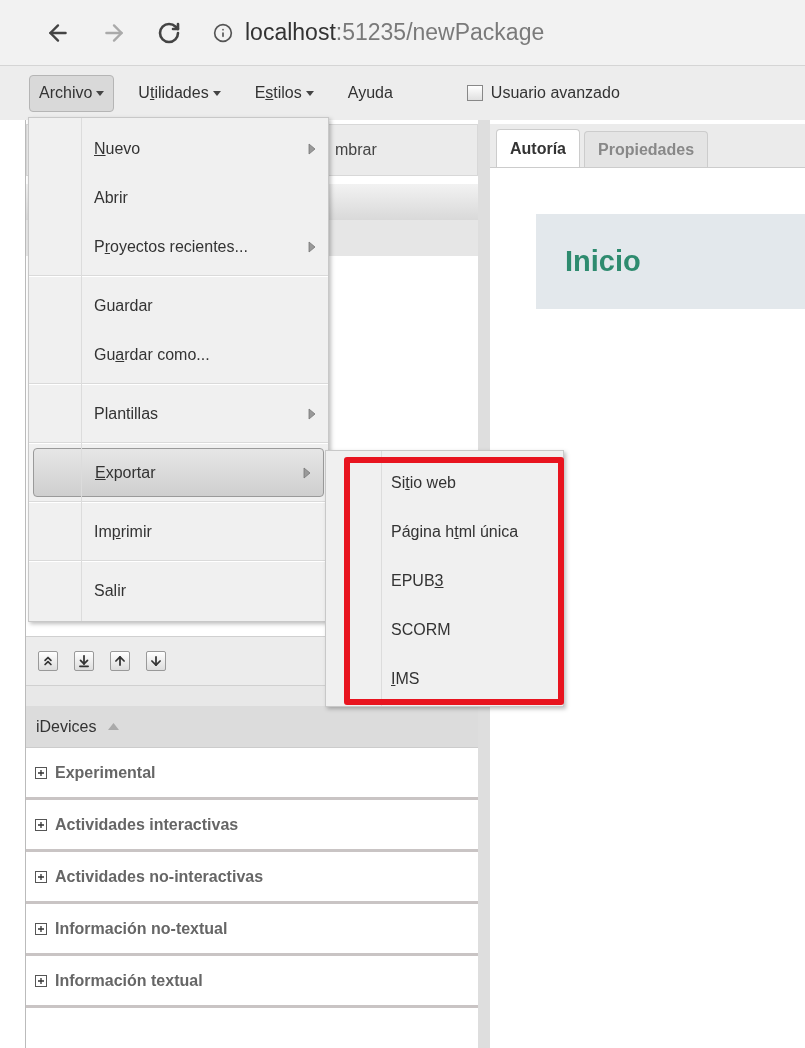  Describe the element at coordinates (370, 93) in the screenshot. I see `menu-button: Ayuda` at that location.